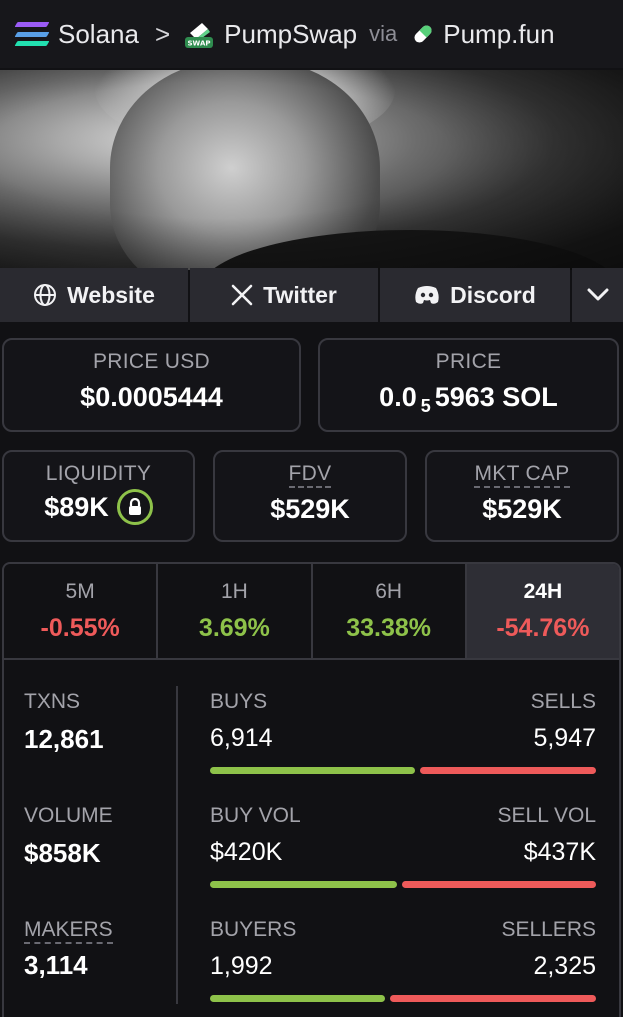  Describe the element at coordinates (403, 732) in the screenshot. I see `buys-sells-stat: BUYS SELLS 6,914 5,947` at that location.